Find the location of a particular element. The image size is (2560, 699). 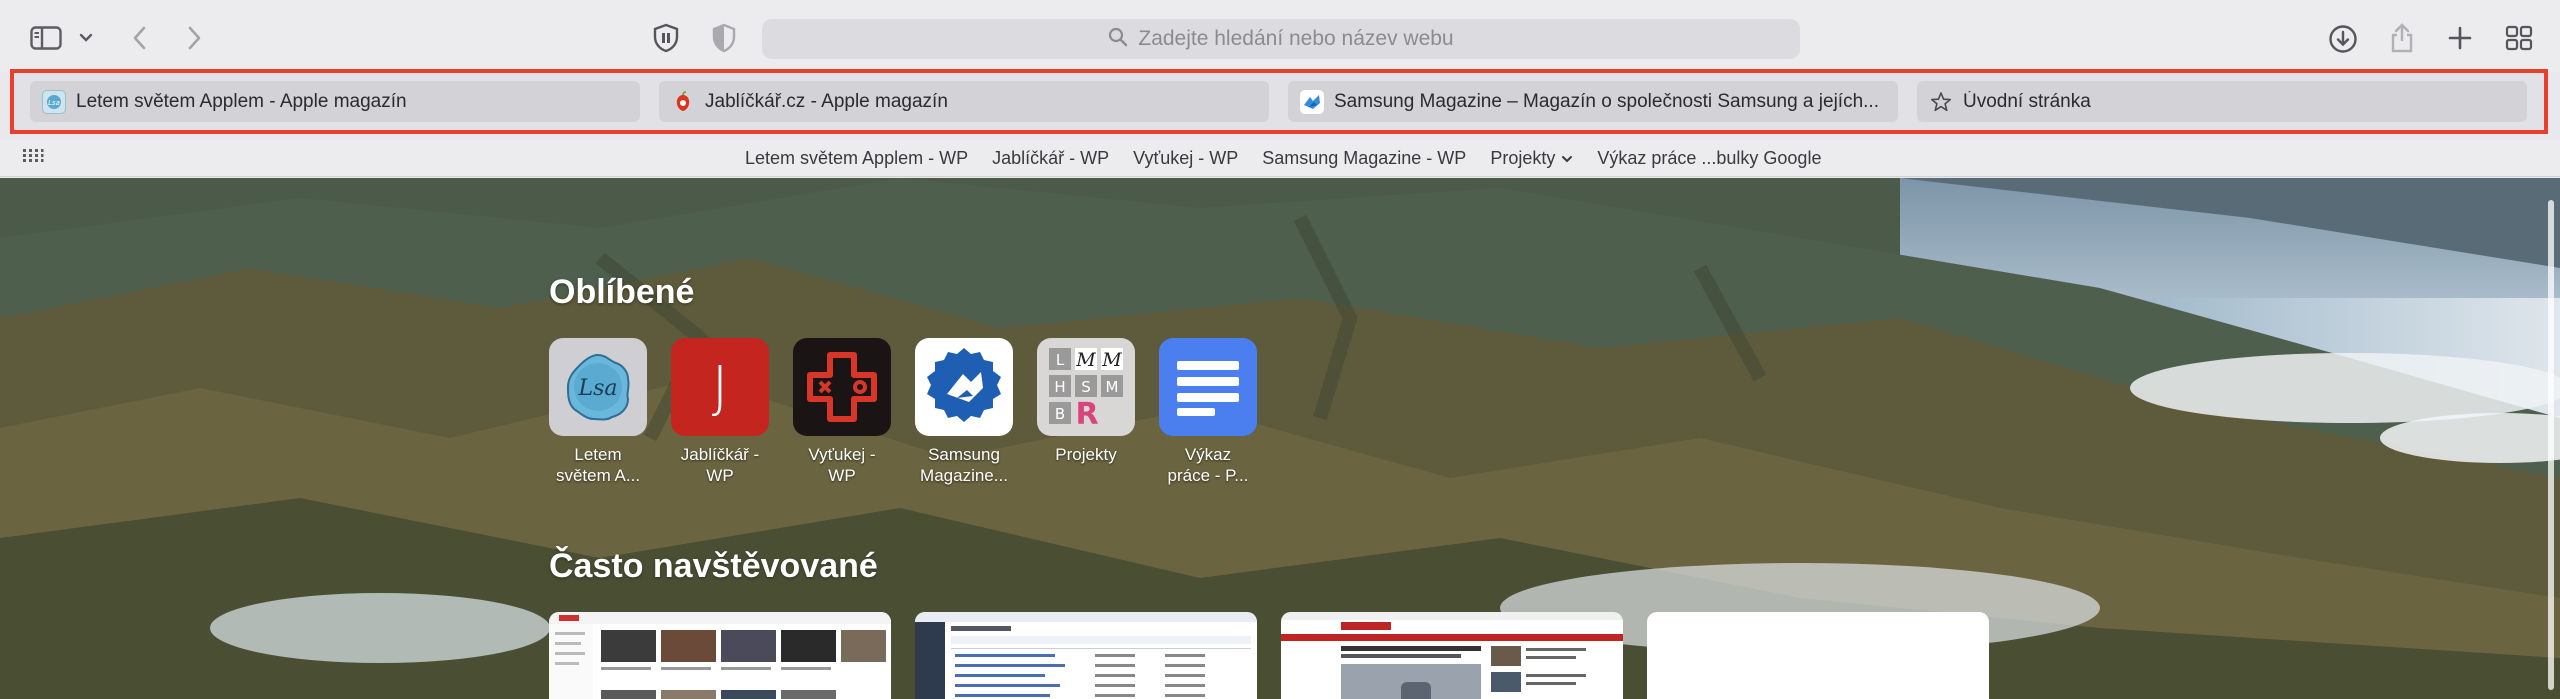

back-icon is located at coordinates (140, 38).